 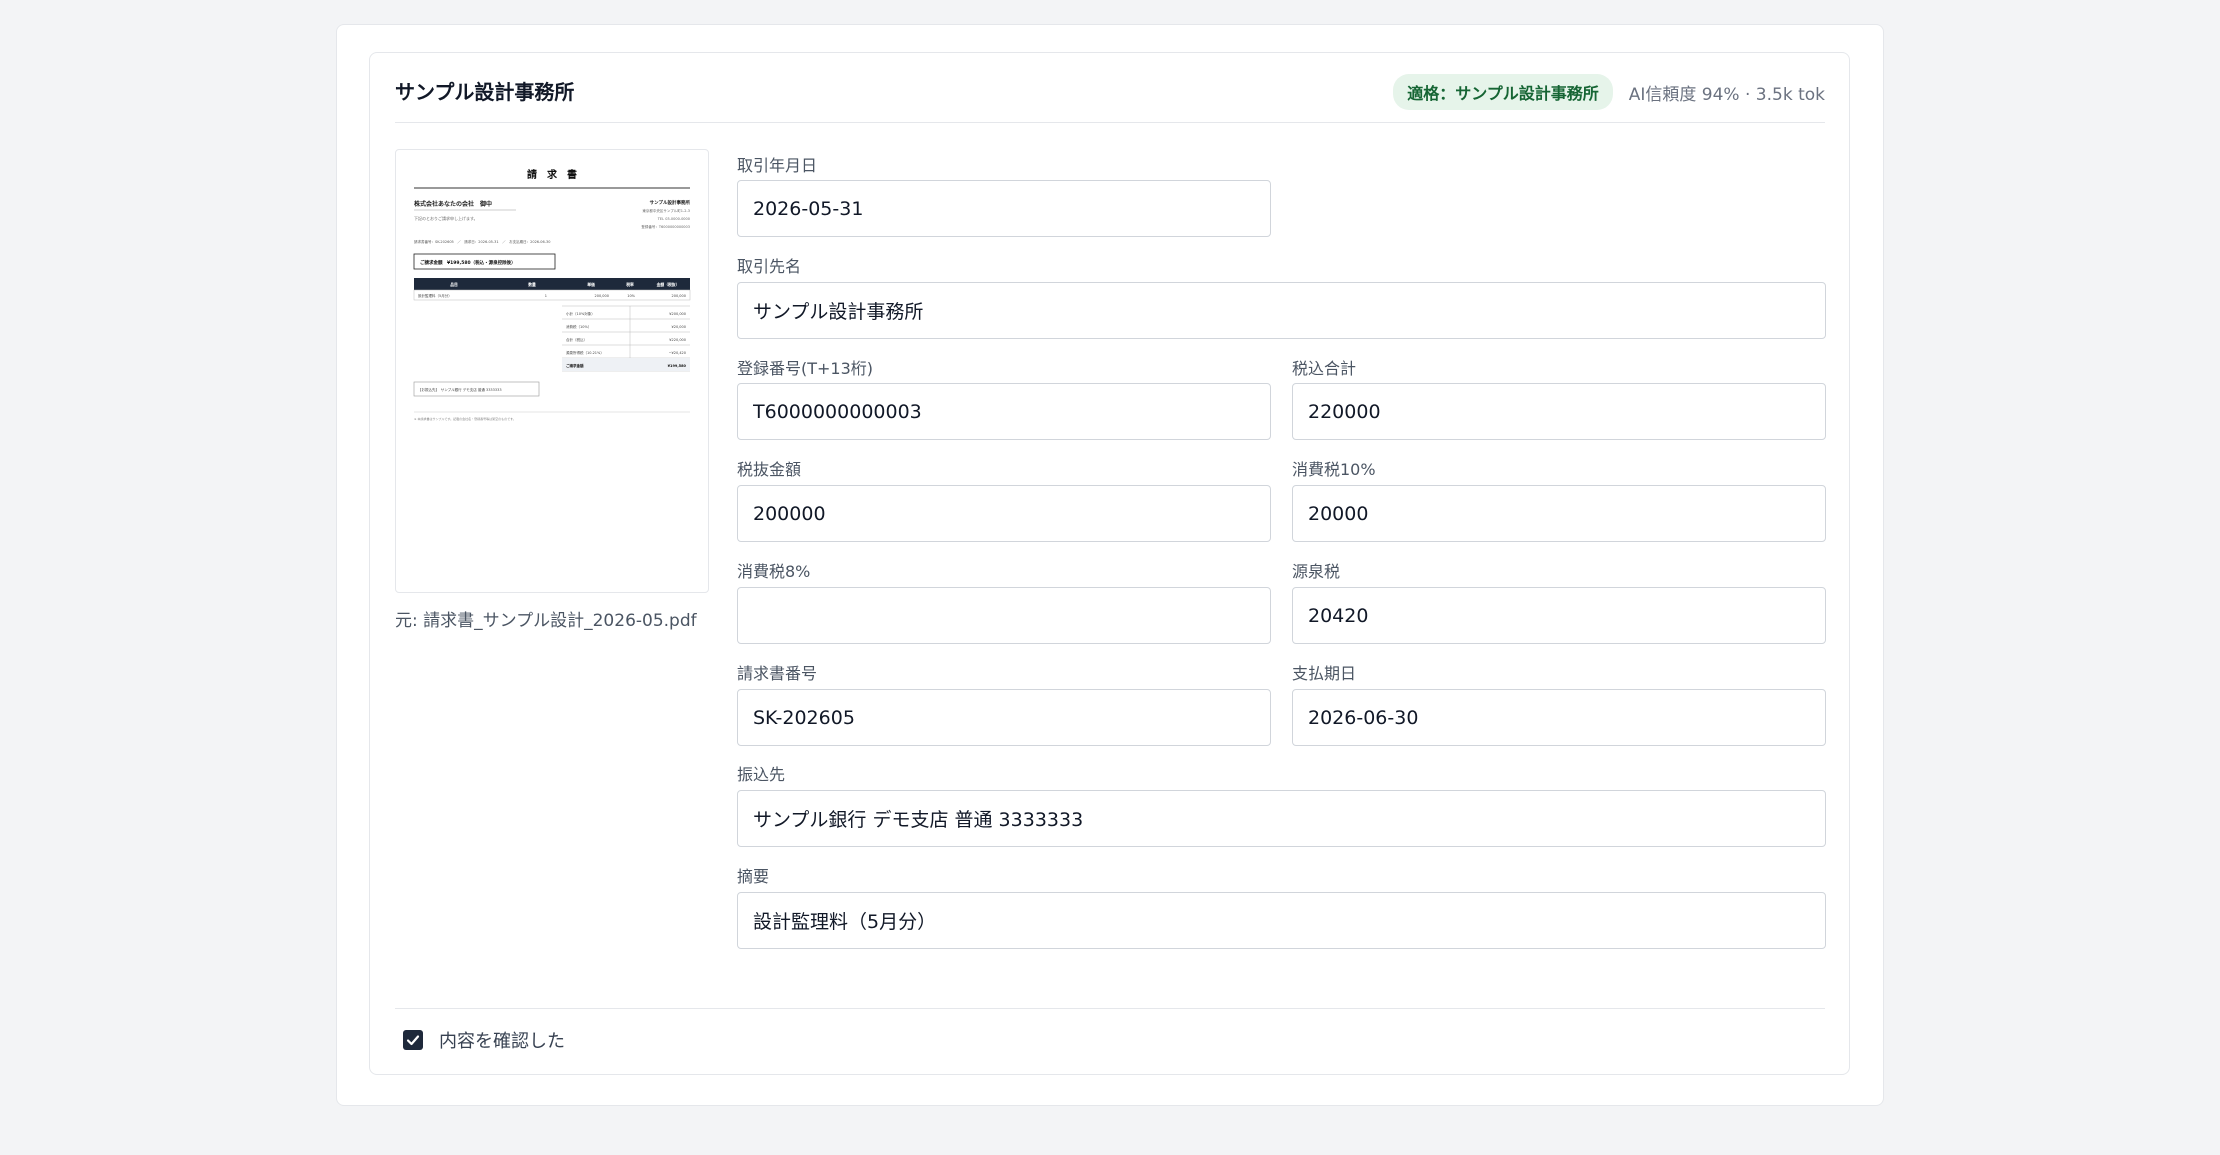 What do you see at coordinates (1110, 1008) in the screenshot?
I see `footer-divider` at bounding box center [1110, 1008].